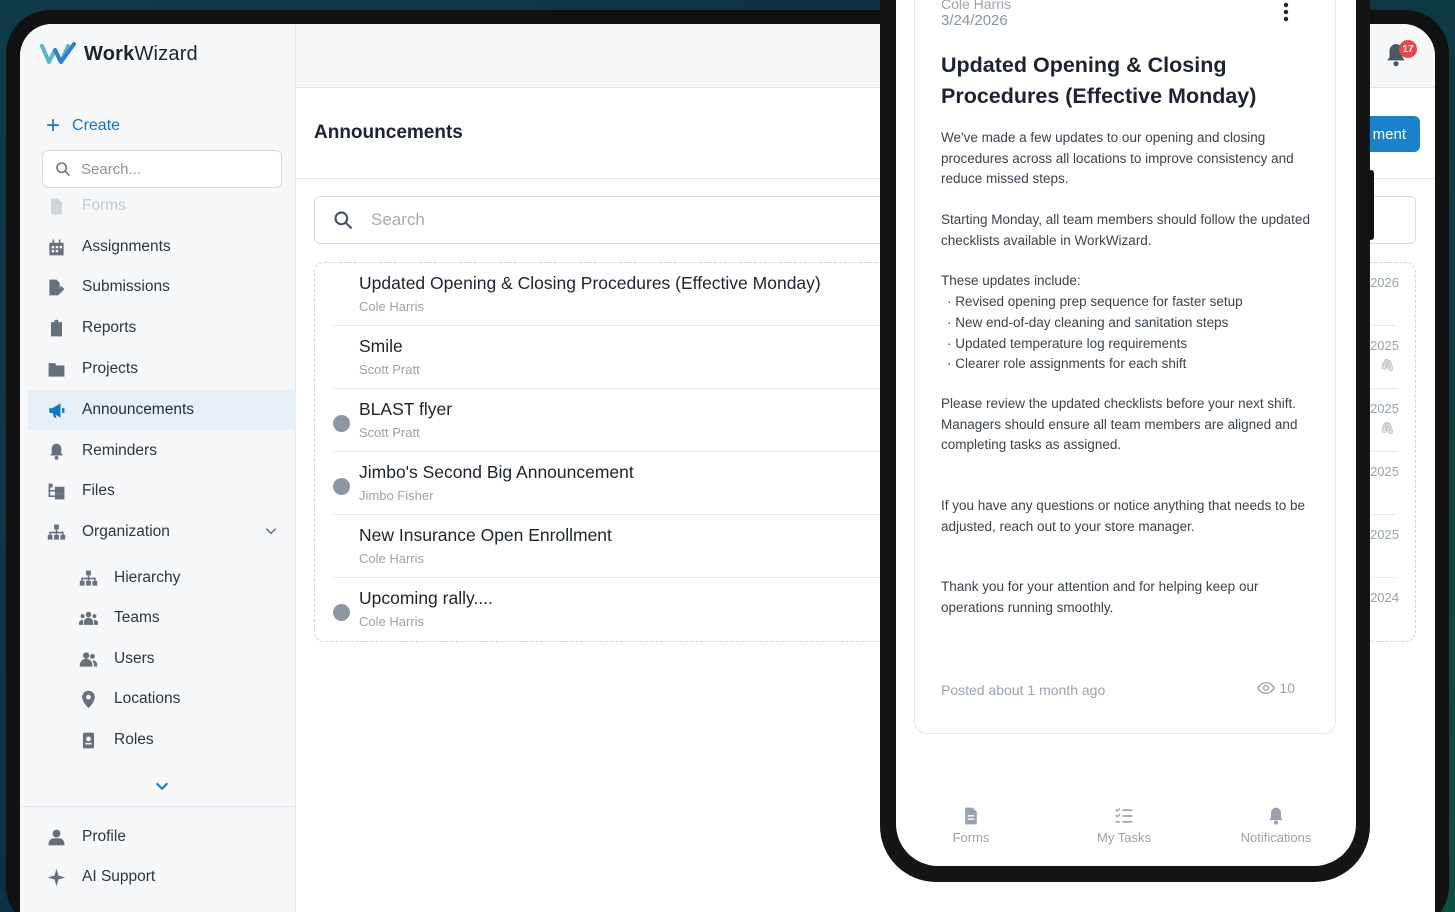 This screenshot has width=1455, height=912. I want to click on page-title: Announcements, so click(388, 132).